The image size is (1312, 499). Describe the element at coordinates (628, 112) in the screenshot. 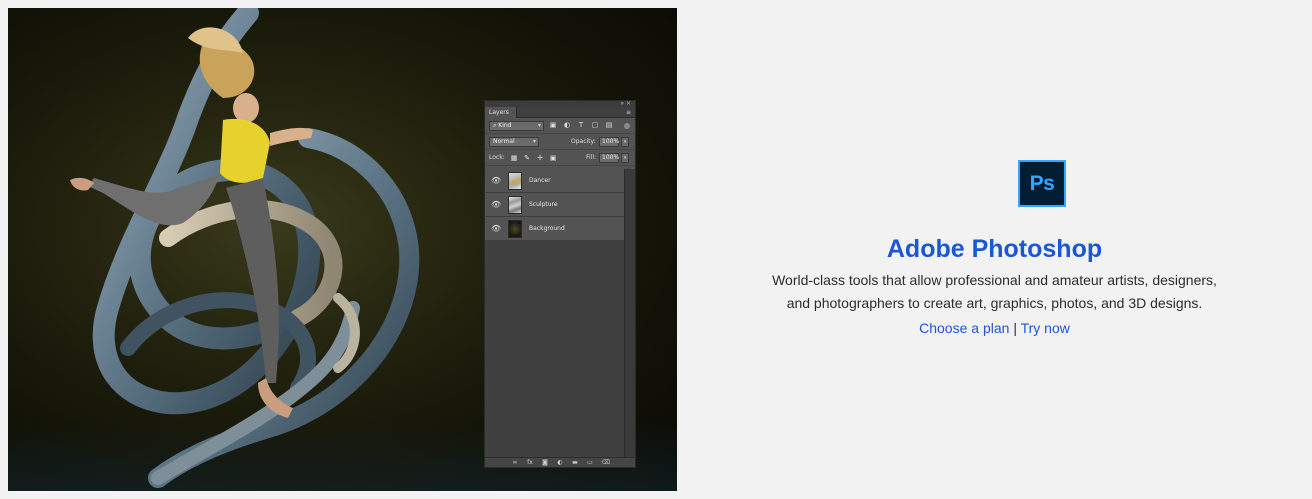

I see `panel-menu-icon: ≡` at that location.